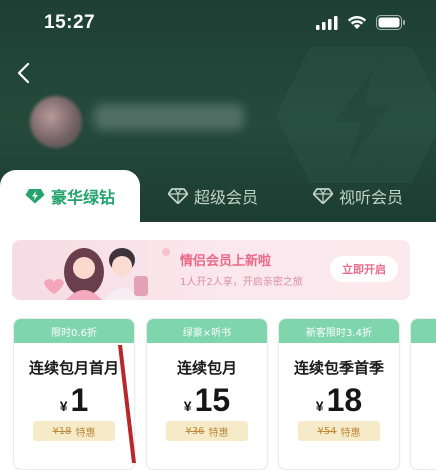 This screenshot has width=436, height=470. I want to click on price-card-quarterly-first: 新客限时3.4折 连续包季首季 ¥18 ¥54 特惠, so click(339, 394).